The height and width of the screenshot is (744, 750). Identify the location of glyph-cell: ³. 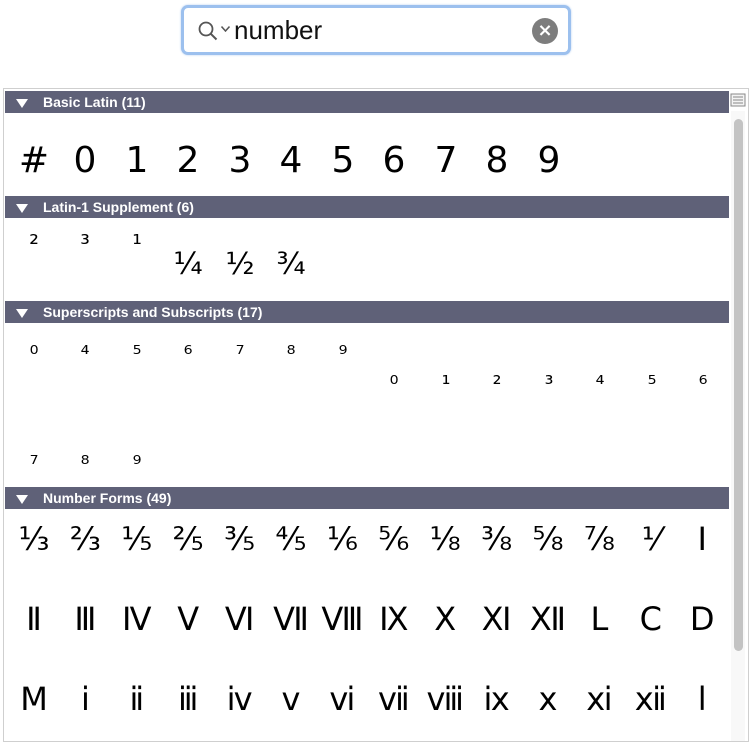
(85, 244).